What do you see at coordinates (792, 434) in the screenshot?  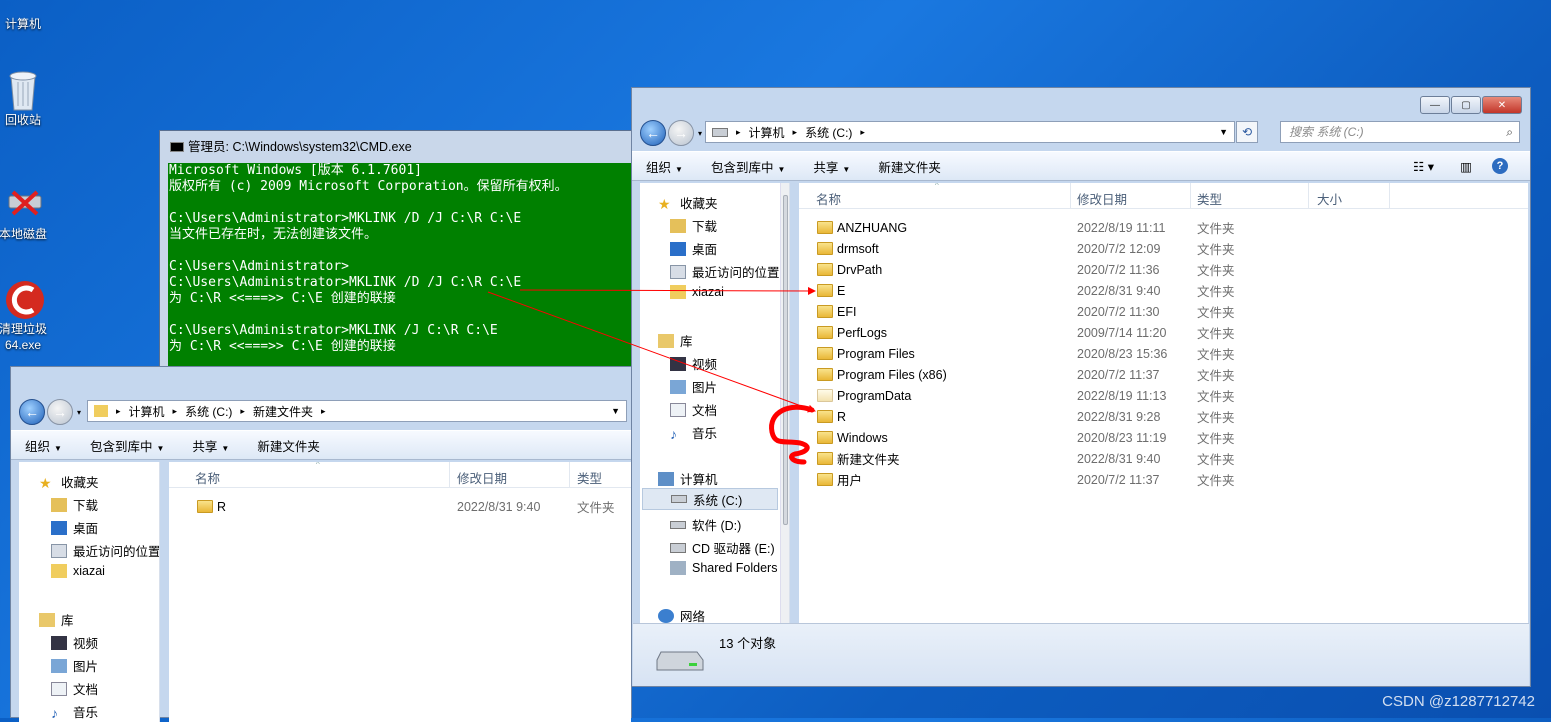 I see `annotation-scribble` at bounding box center [792, 434].